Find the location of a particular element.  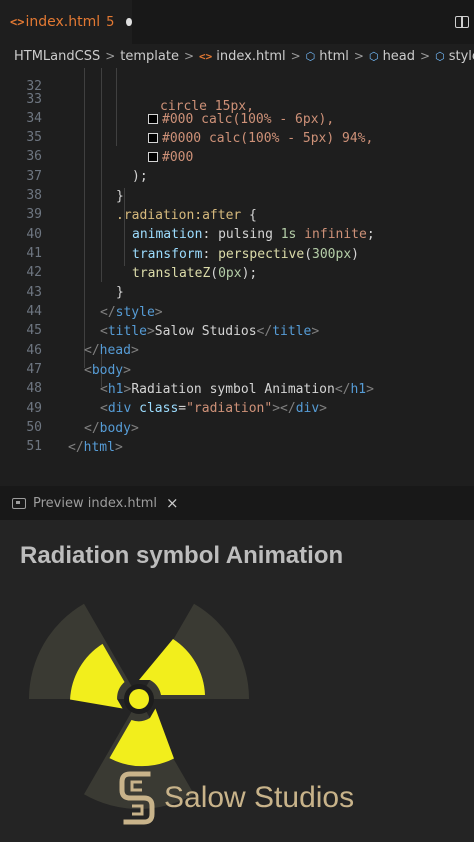

code-line: 46 <body> is located at coordinates (237, 349).